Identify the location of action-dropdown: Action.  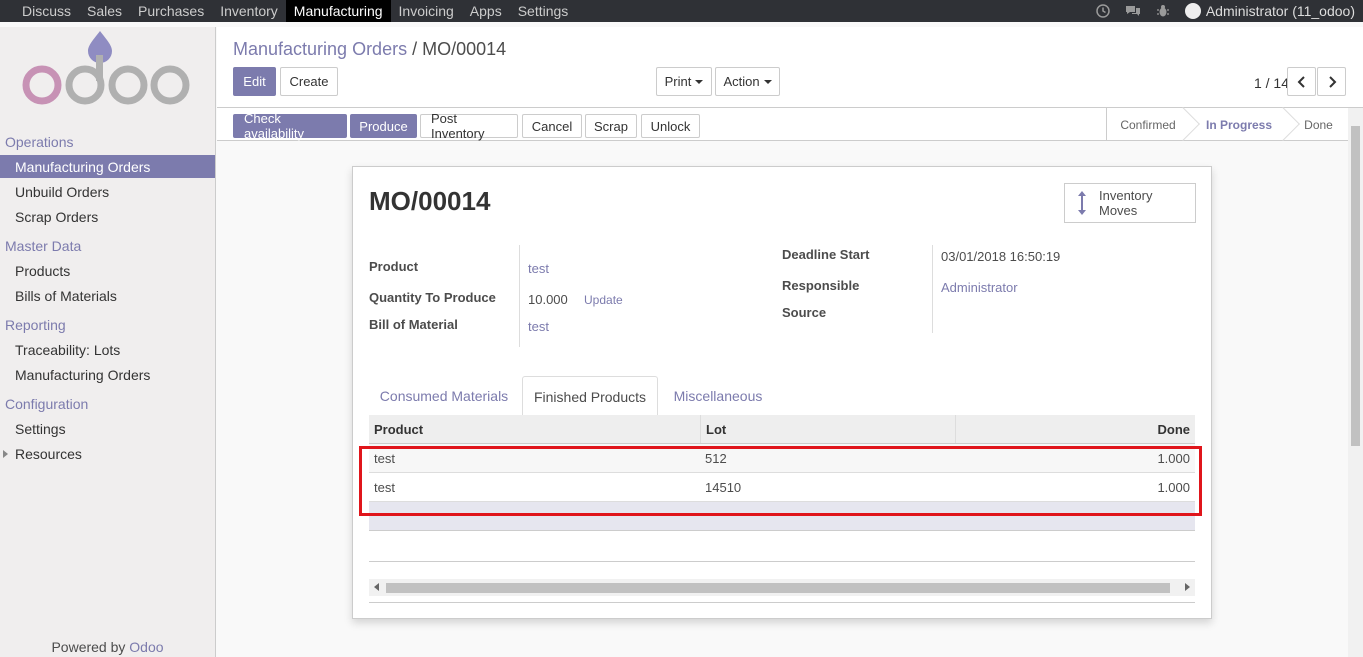
(747, 81).